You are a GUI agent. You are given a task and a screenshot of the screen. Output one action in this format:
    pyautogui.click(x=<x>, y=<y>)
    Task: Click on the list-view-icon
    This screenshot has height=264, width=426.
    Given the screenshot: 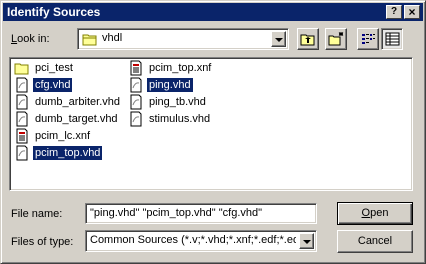 What is the action you would take?
    pyautogui.click(x=368, y=40)
    